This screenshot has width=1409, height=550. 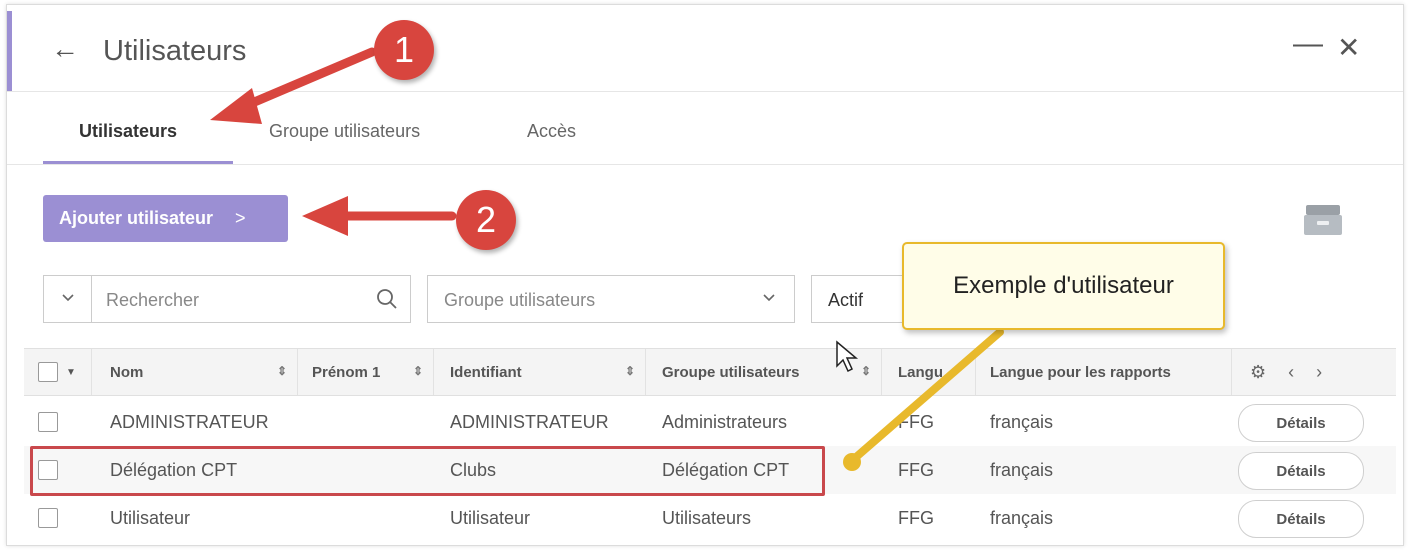 What do you see at coordinates (404, 50) in the screenshot?
I see `step-badge-1: 1` at bounding box center [404, 50].